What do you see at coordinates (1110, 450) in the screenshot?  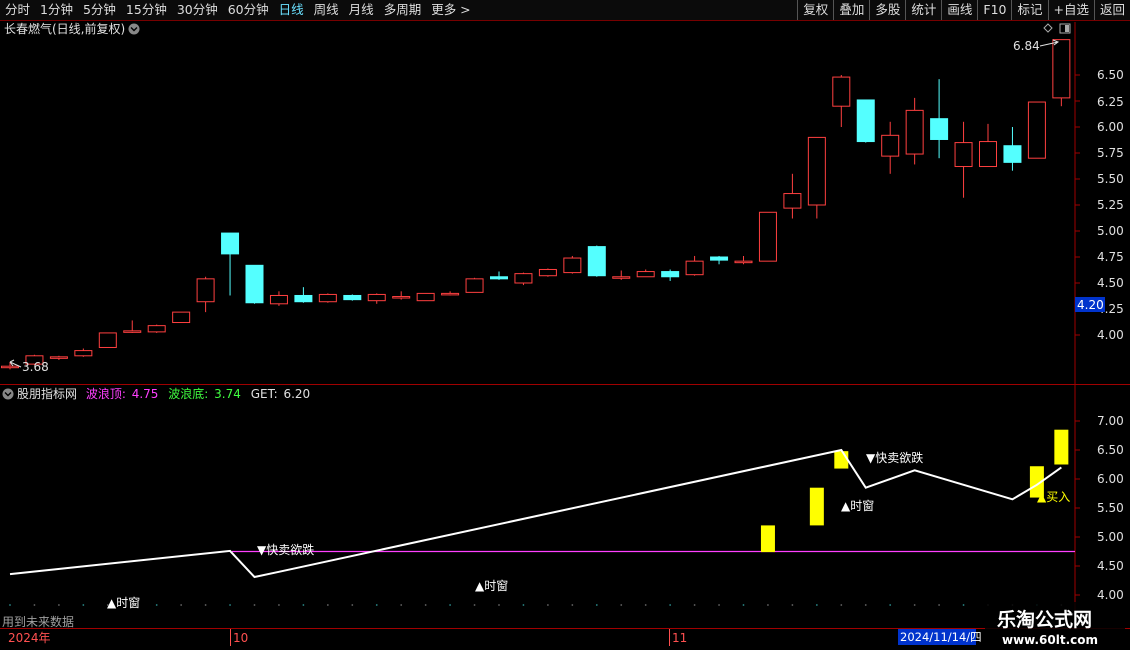 I see `y-tick: 6.50` at bounding box center [1110, 450].